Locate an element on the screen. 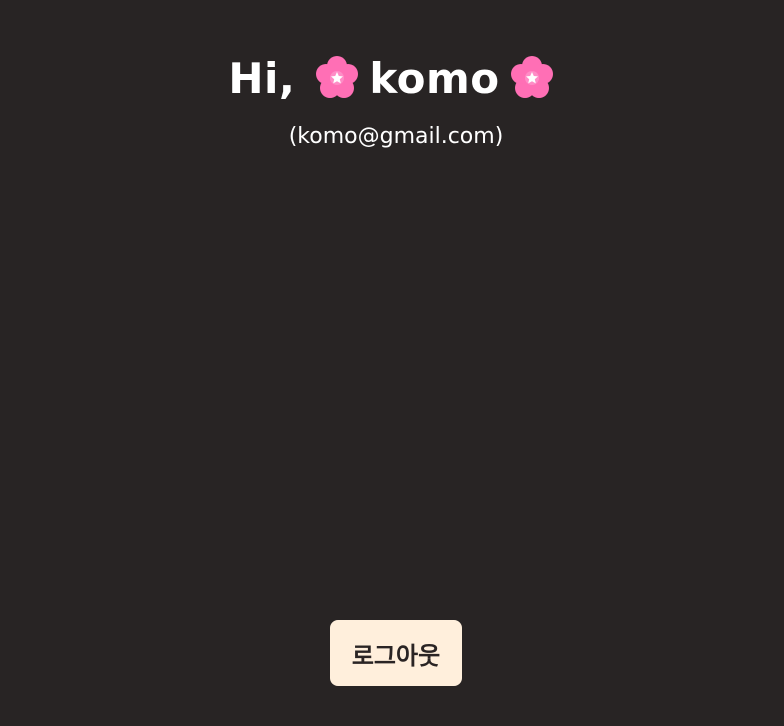 This screenshot has width=784, height=726. logout-button: 로그아웃 is located at coordinates (396, 653).